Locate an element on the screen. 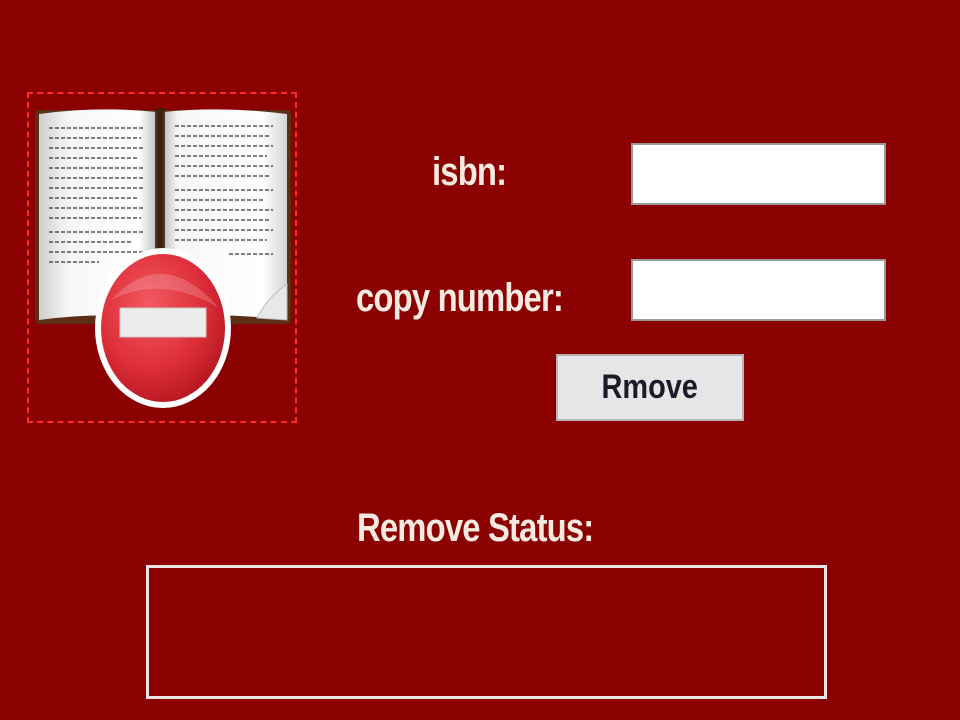 The height and width of the screenshot is (720, 960). remove-status-output is located at coordinates (486, 632).